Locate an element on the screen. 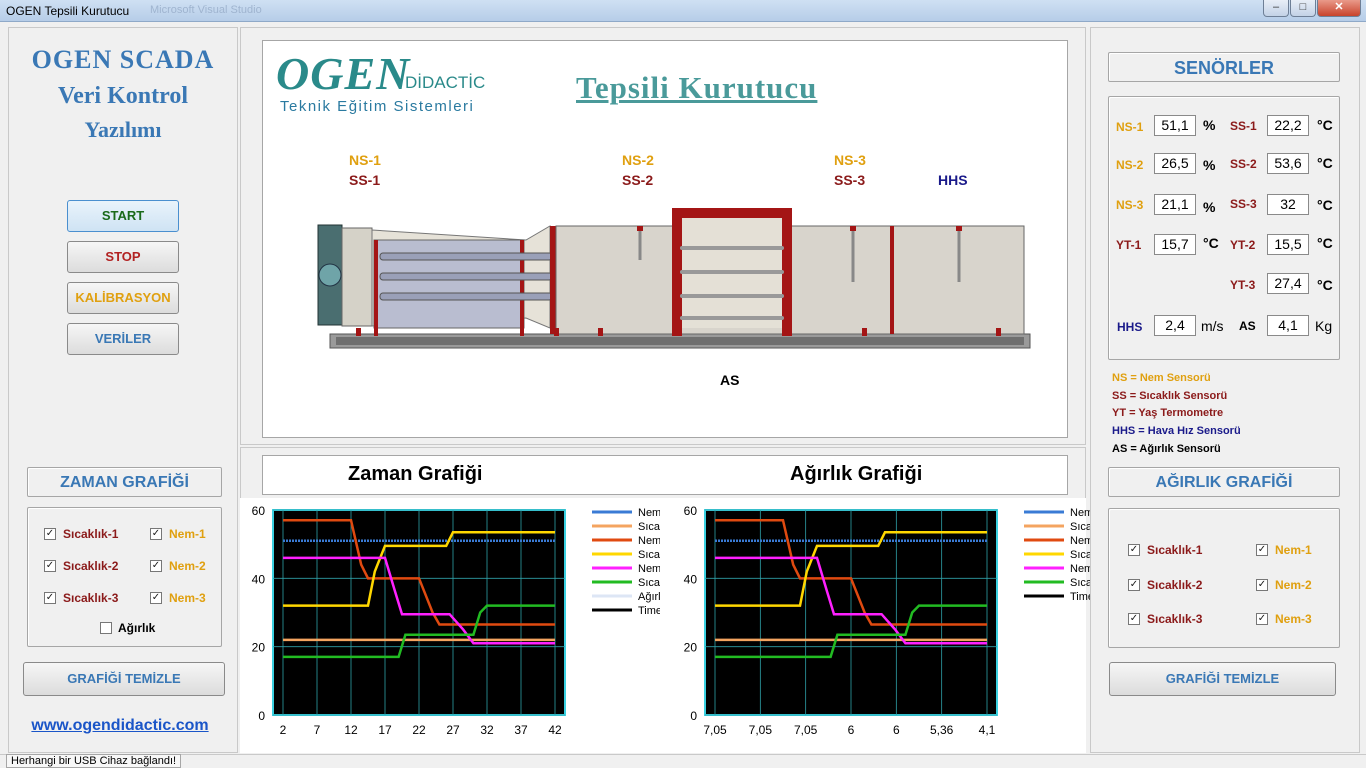 This screenshot has height=768, width=1366. clear-weight-graph-button: GRAFİĞİ TEMİZLE is located at coordinates (1222, 679).